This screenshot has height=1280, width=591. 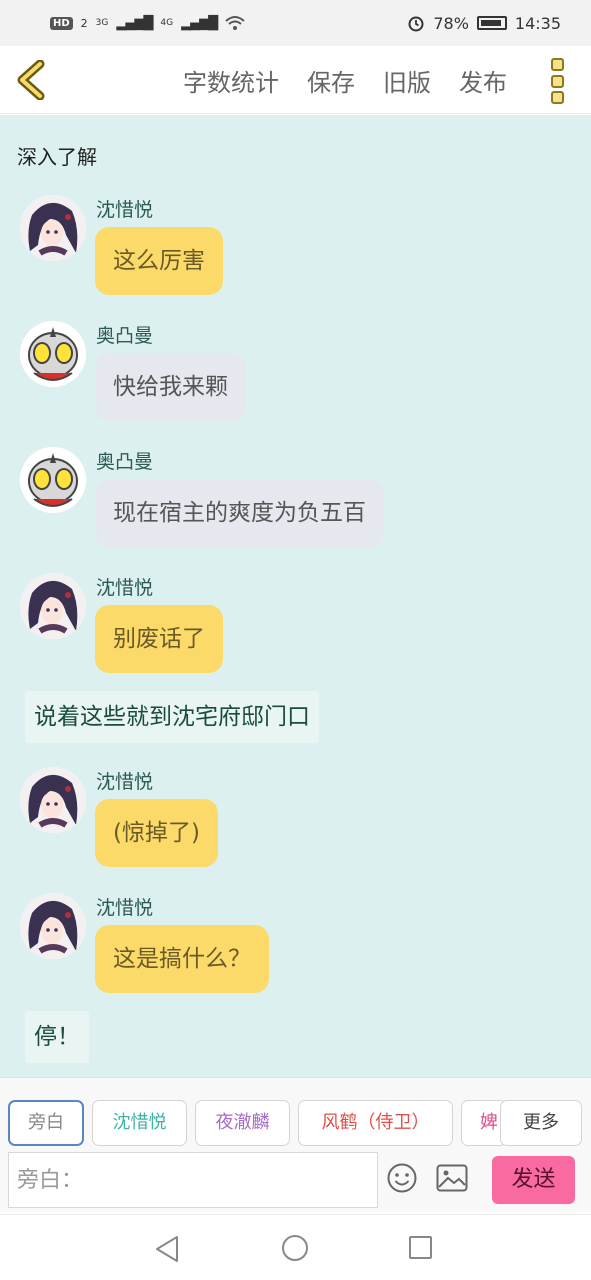 What do you see at coordinates (167, 23) in the screenshot?
I see `signal-4g-label: 4G` at bounding box center [167, 23].